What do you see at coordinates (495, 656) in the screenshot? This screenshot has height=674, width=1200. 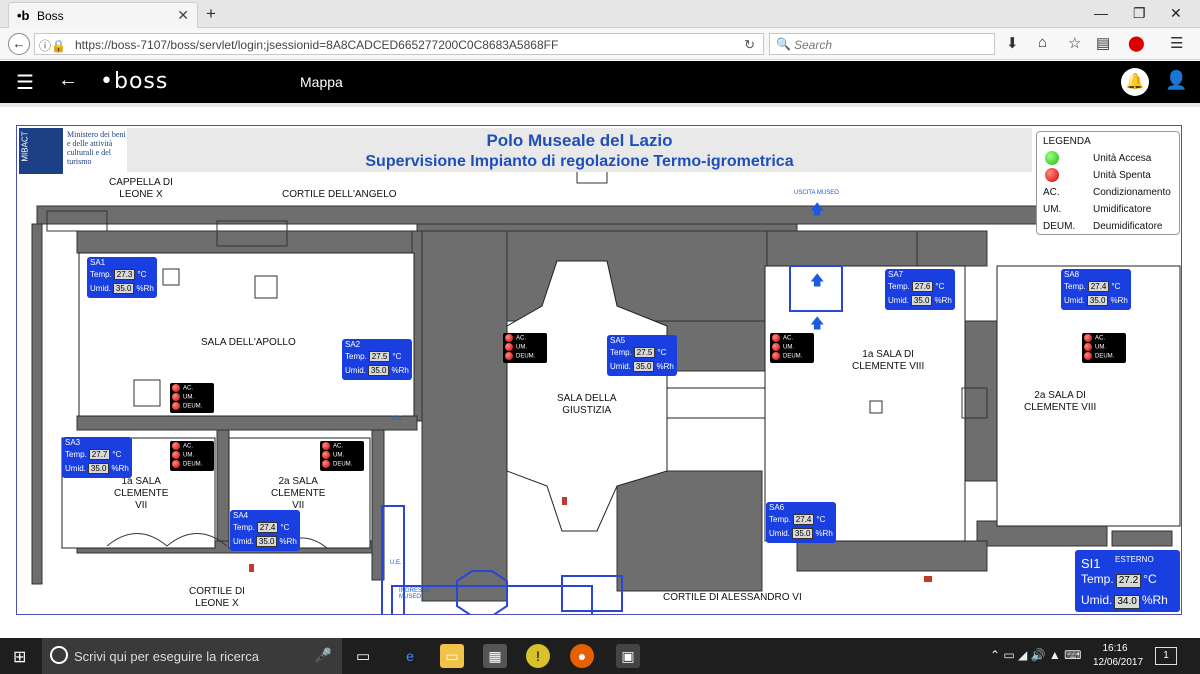 I see `calculator-icon: ▦` at bounding box center [495, 656].